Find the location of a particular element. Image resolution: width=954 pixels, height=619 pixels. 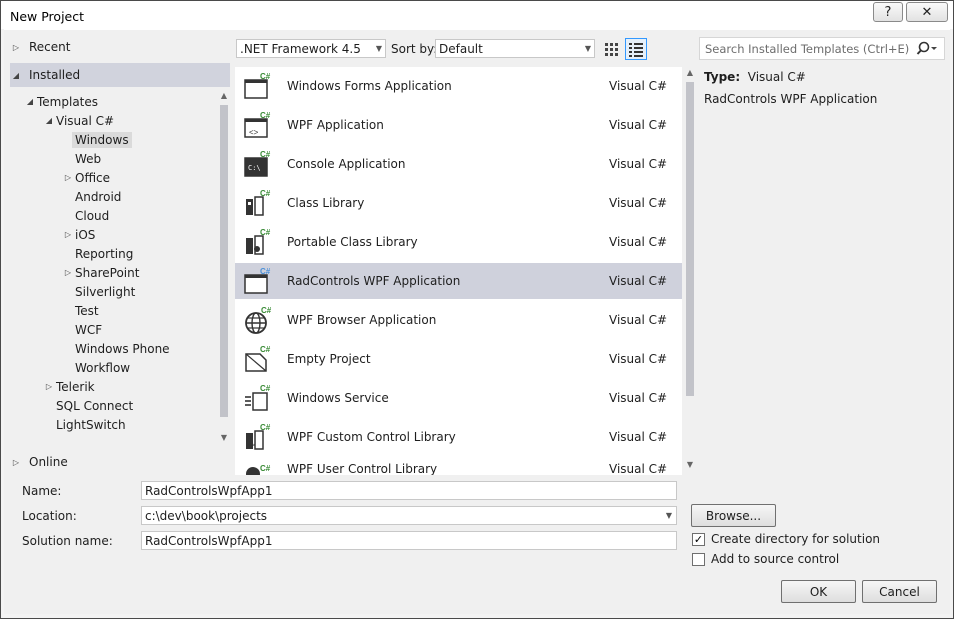

template-name: WPF Application is located at coordinates (335, 125).